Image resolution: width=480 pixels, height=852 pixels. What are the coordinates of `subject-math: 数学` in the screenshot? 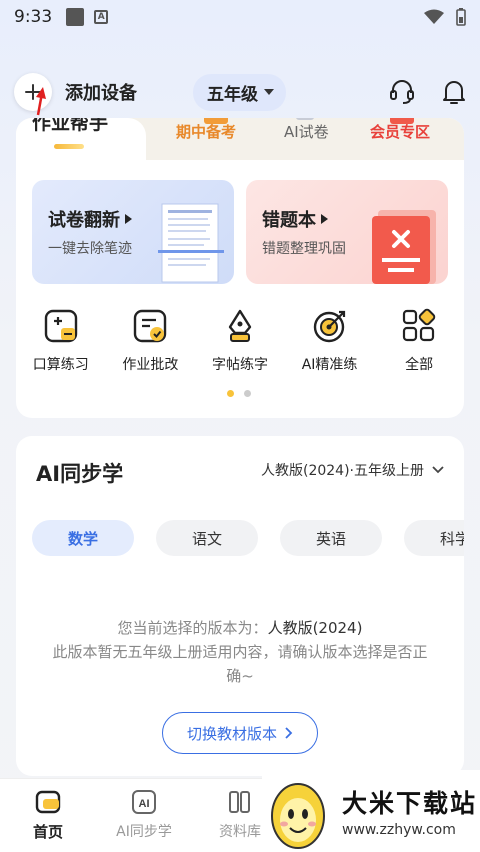 It's located at (83, 538).